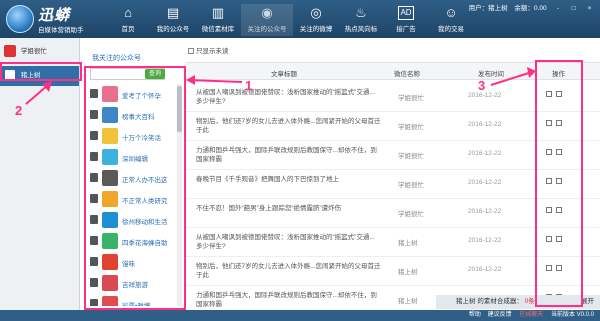  I want to click on maximize-button: □, so click(573, 8).